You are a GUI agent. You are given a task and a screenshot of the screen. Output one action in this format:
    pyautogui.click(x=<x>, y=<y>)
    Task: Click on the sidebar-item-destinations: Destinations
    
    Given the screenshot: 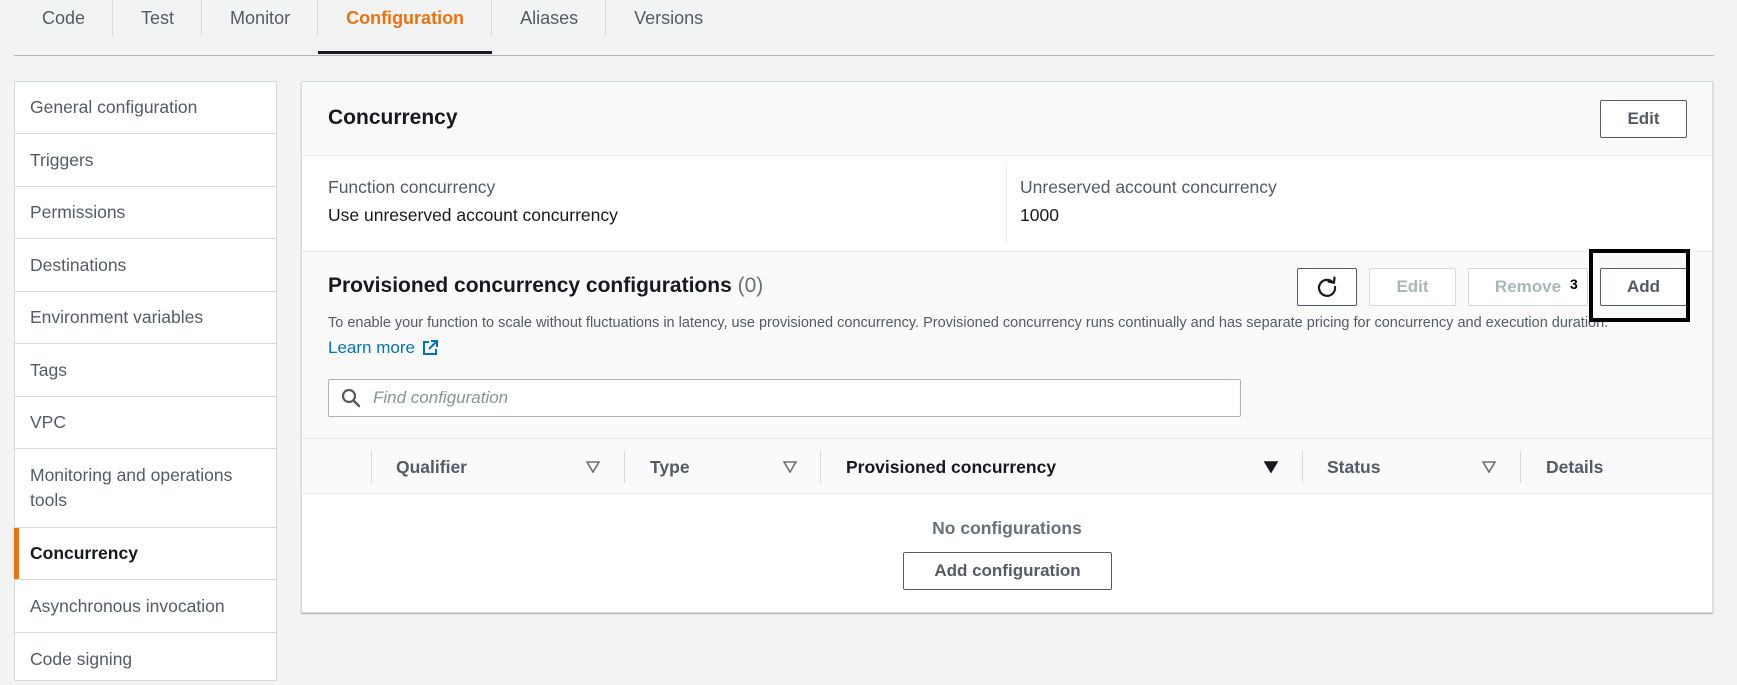 What is the action you would take?
    pyautogui.click(x=145, y=265)
    